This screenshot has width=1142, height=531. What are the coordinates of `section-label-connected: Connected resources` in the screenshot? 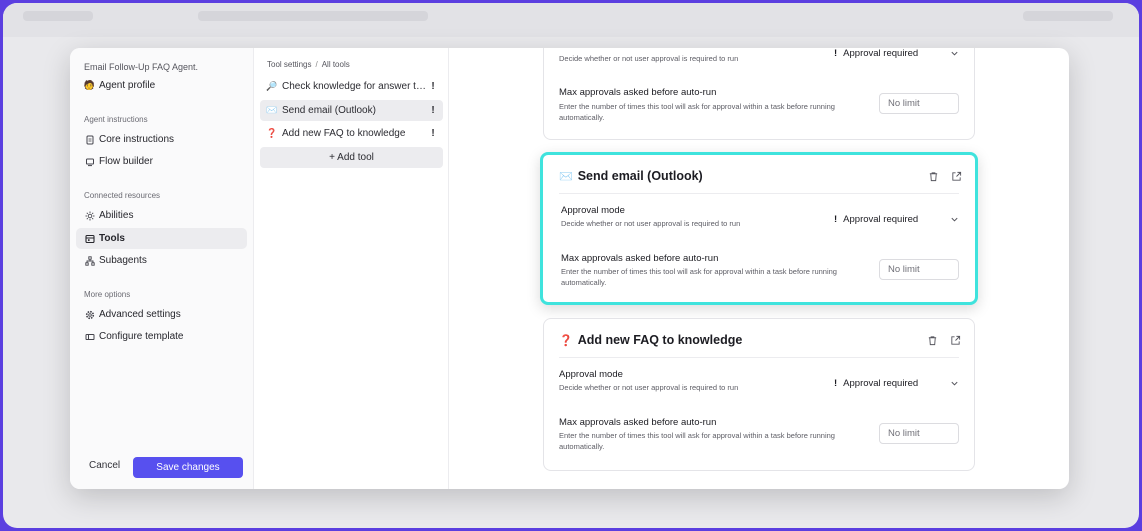 It's located at (122, 195).